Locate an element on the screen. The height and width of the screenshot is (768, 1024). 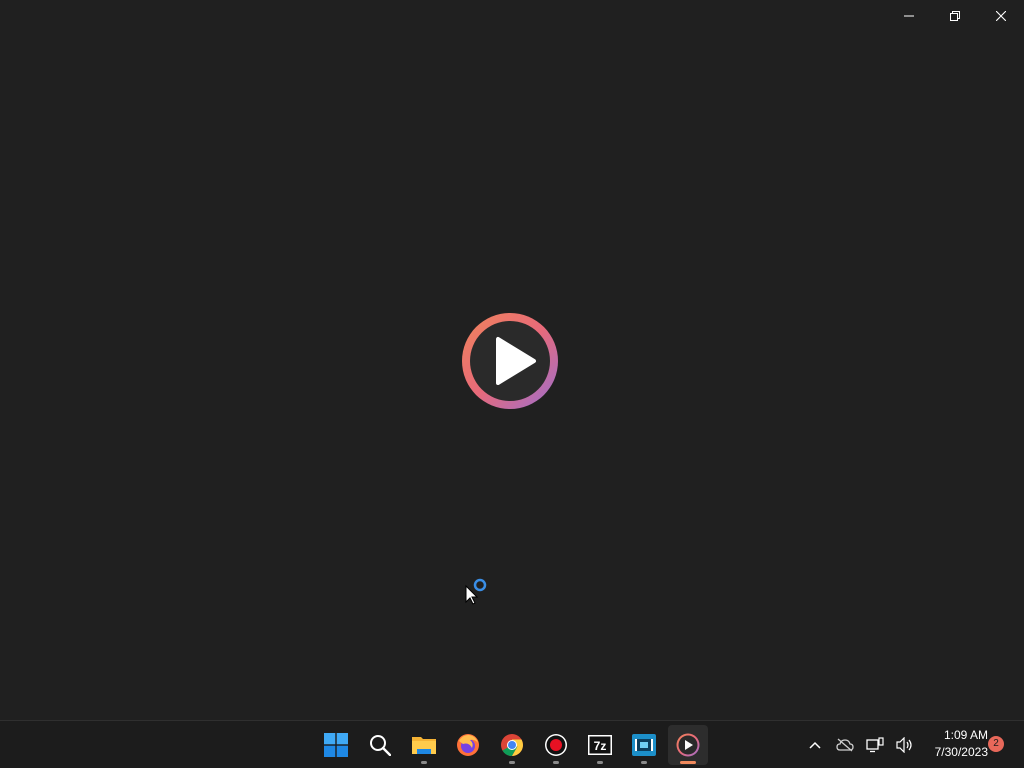
taskbar-firefox is located at coordinates (468, 744).